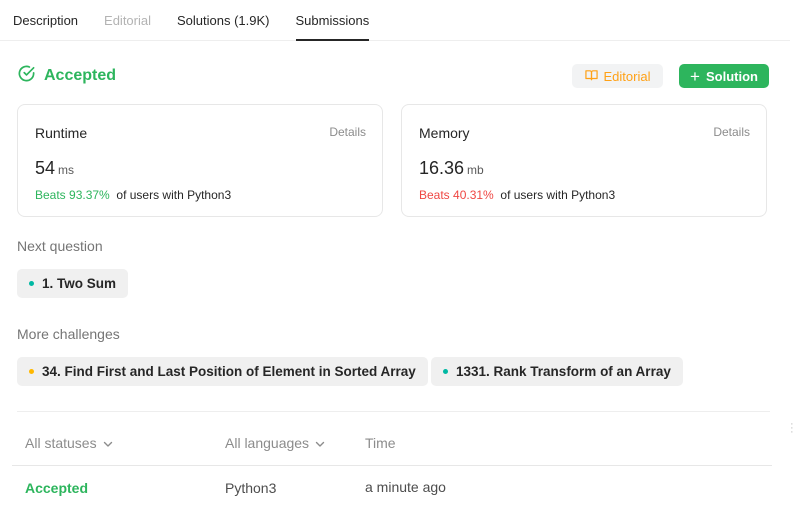 The width and height of the screenshot is (794, 510). Describe the element at coordinates (558, 195) in the screenshot. I see `memory-beats-suffix: of users with Python3` at that location.